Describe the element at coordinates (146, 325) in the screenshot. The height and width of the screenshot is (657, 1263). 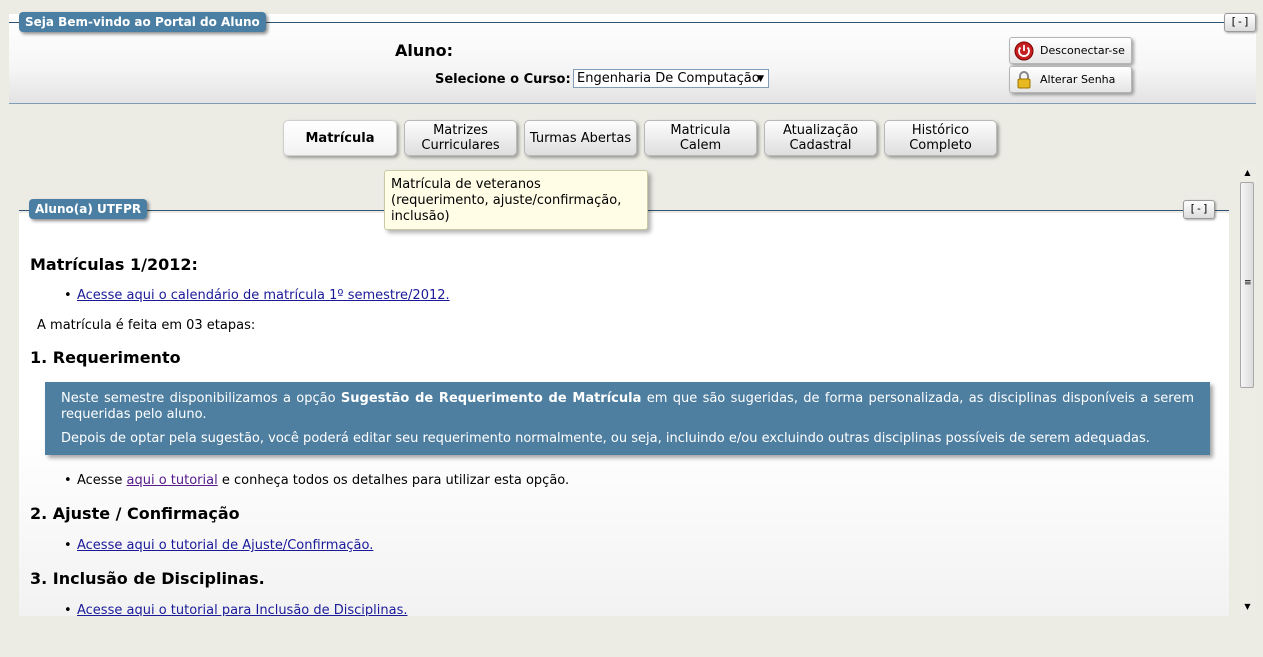
I see `steps-text: A matrícula é feita em 03 etapas:` at that location.